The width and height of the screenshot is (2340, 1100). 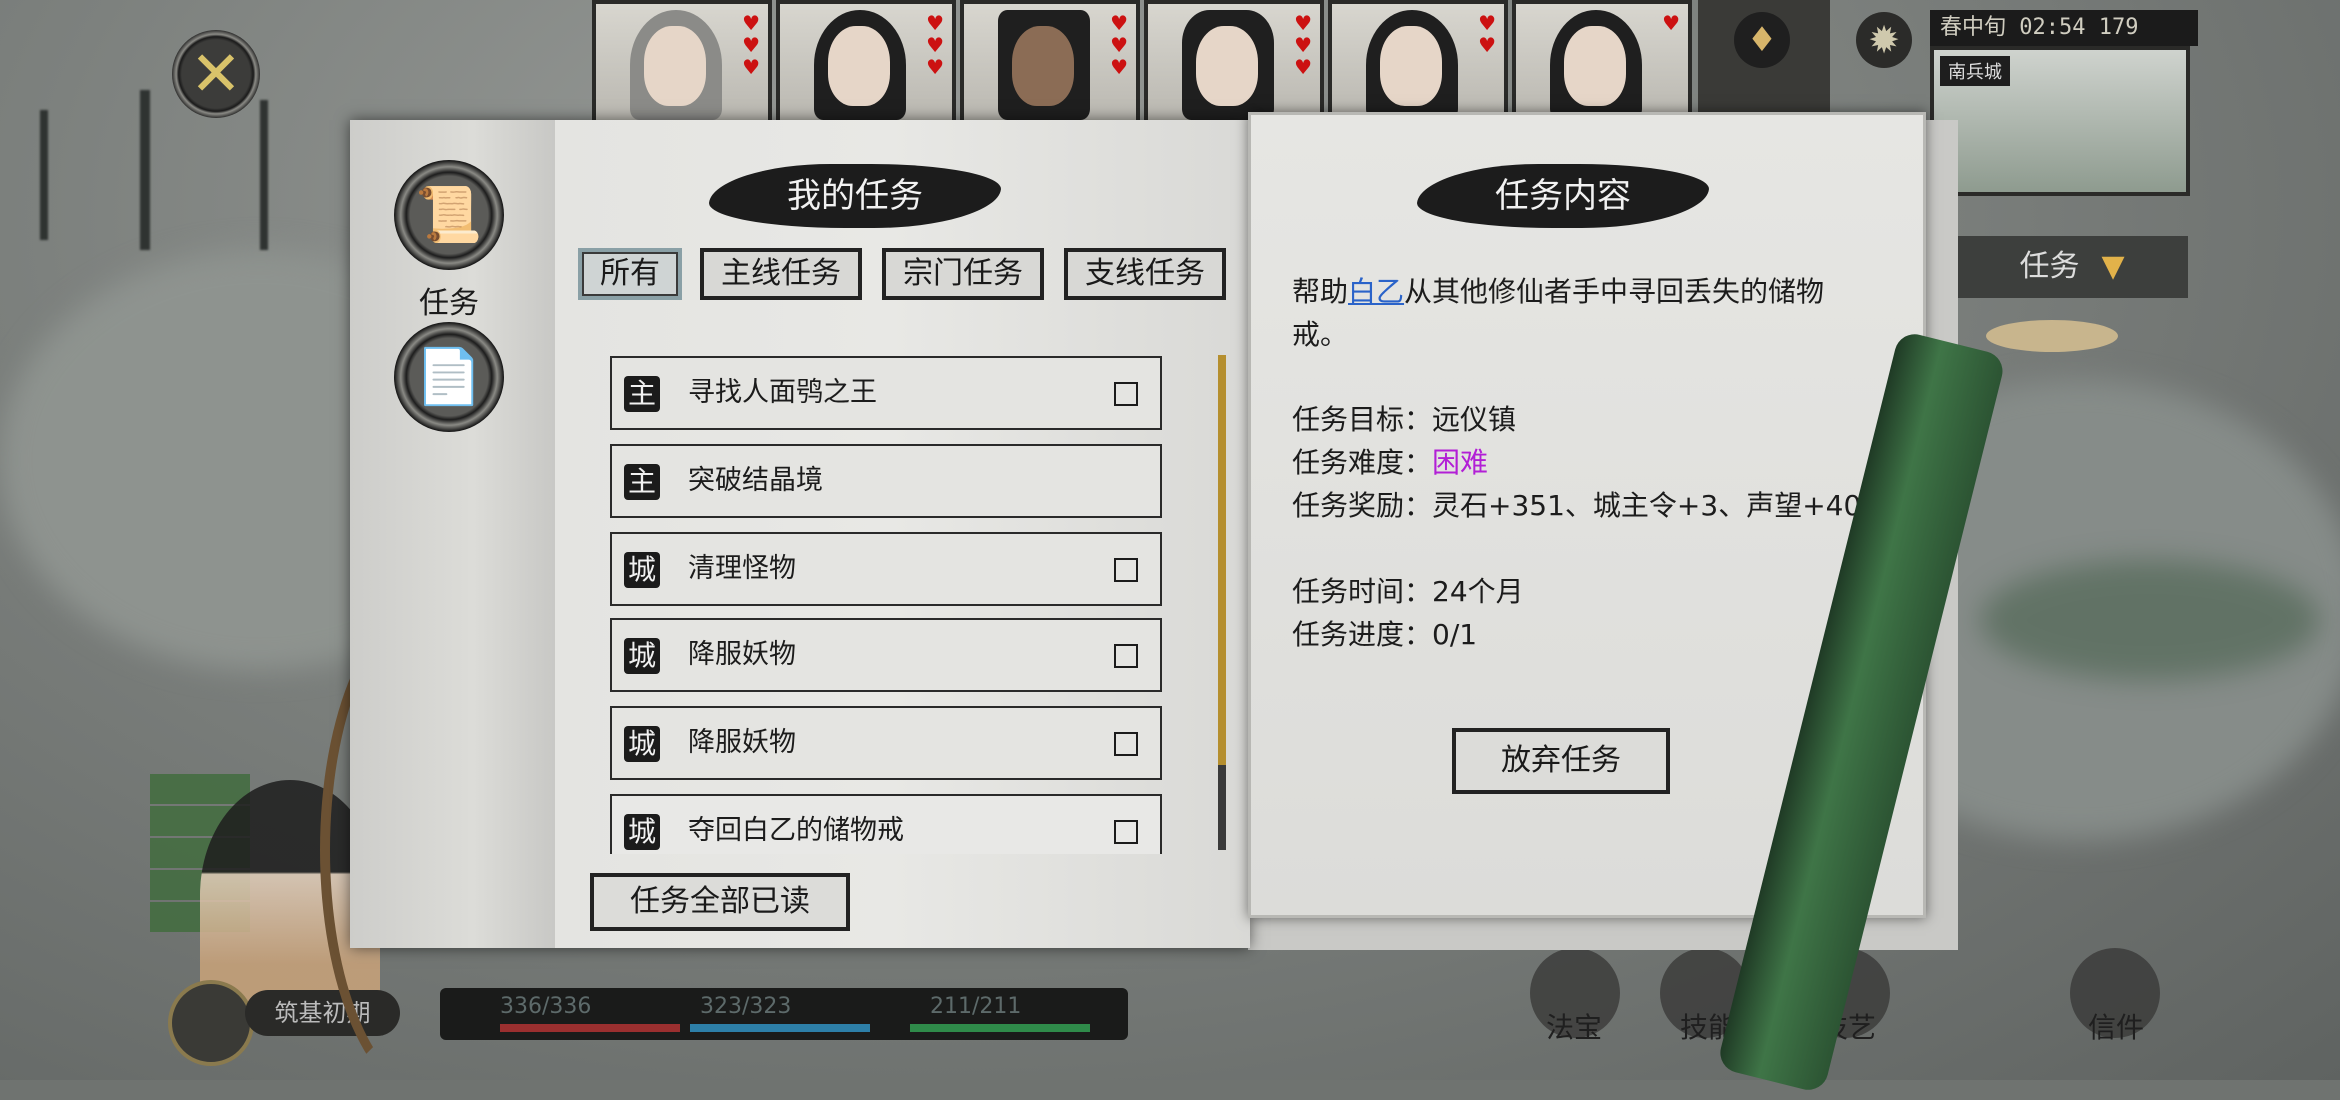 What do you see at coordinates (1222, 560) in the screenshot?
I see `quest-list-scroll-thumb` at bounding box center [1222, 560].